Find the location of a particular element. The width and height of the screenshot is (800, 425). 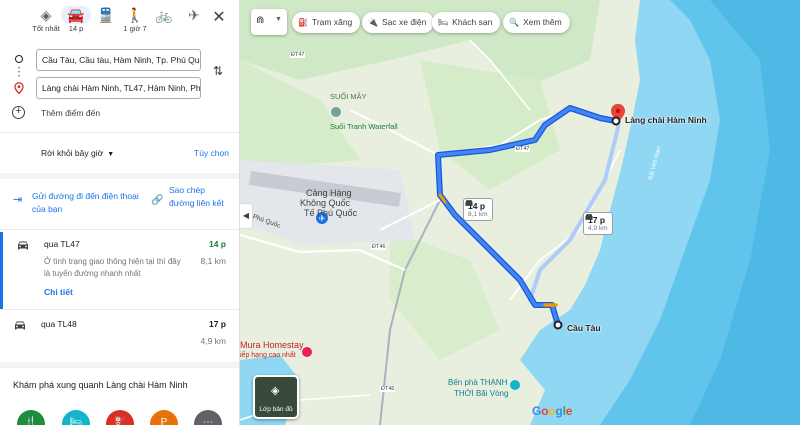

add-destination-label: Thêm điểm đến is located at coordinates (71, 113).